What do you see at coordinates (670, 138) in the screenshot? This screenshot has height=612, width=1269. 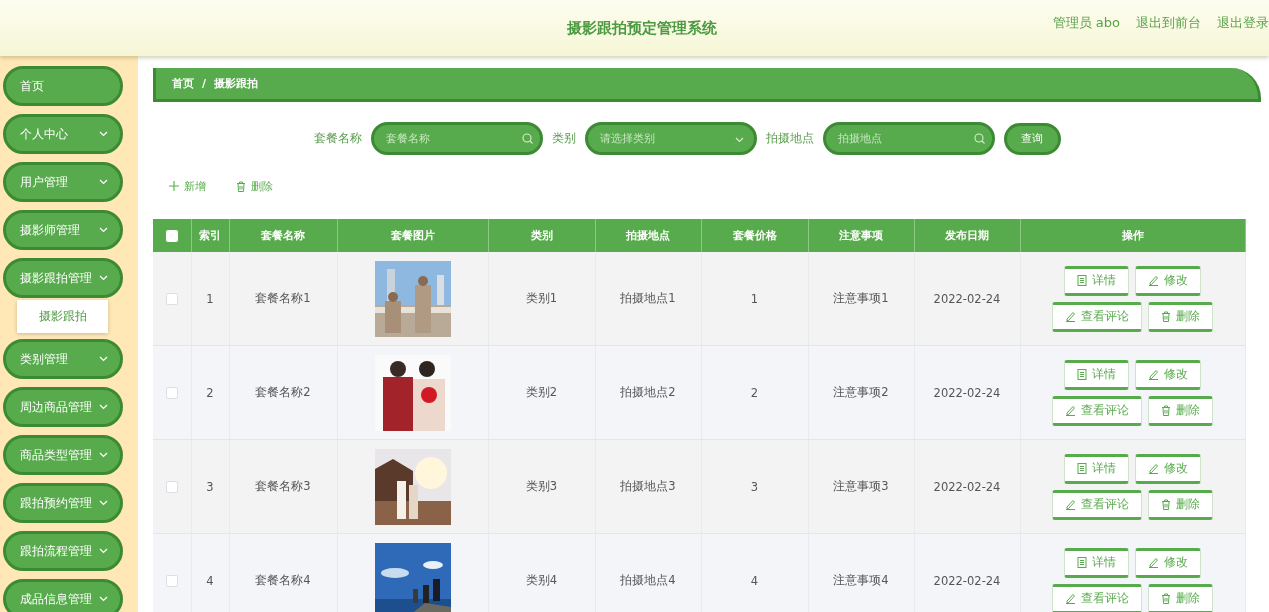 I see `select-field: 请选择类别` at bounding box center [670, 138].